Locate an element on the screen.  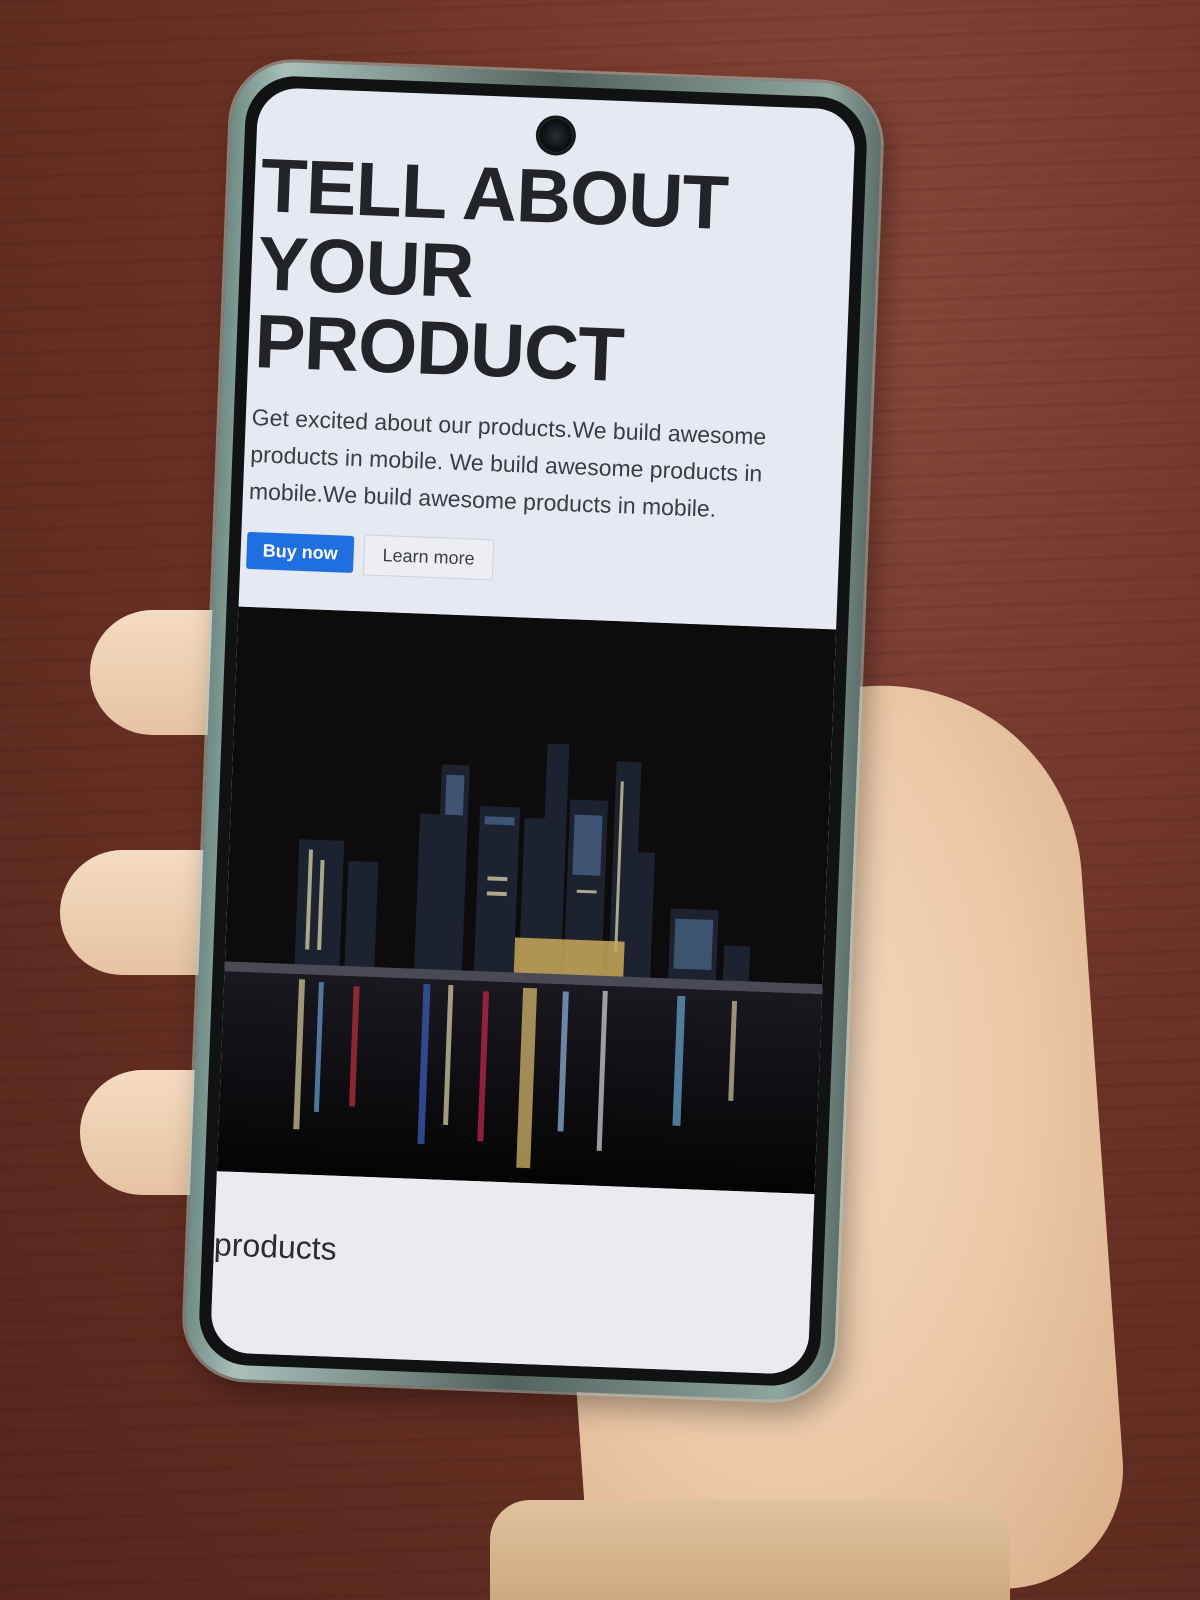
hero-actions: Buy now Learn more is located at coordinates (532, 561).